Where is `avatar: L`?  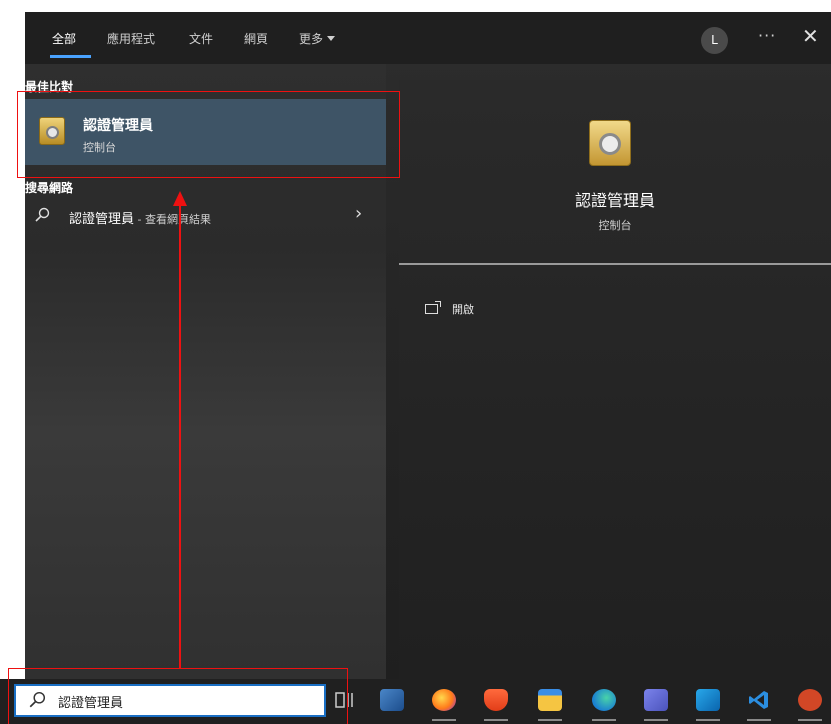
avatar: L is located at coordinates (714, 40).